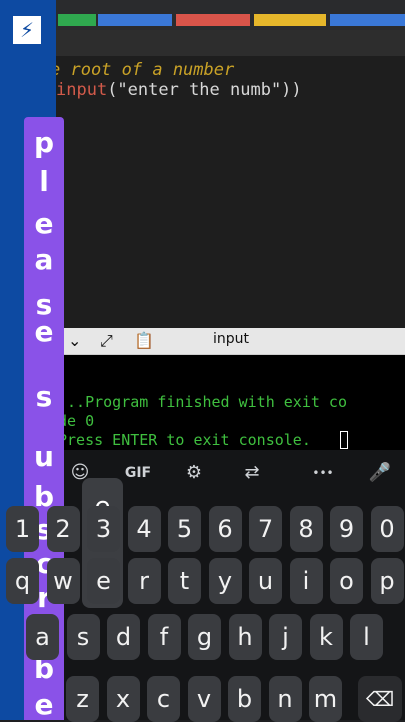 The width and height of the screenshot is (405, 722). Describe the element at coordinates (82, 699) in the screenshot. I see `key-z: z` at that location.